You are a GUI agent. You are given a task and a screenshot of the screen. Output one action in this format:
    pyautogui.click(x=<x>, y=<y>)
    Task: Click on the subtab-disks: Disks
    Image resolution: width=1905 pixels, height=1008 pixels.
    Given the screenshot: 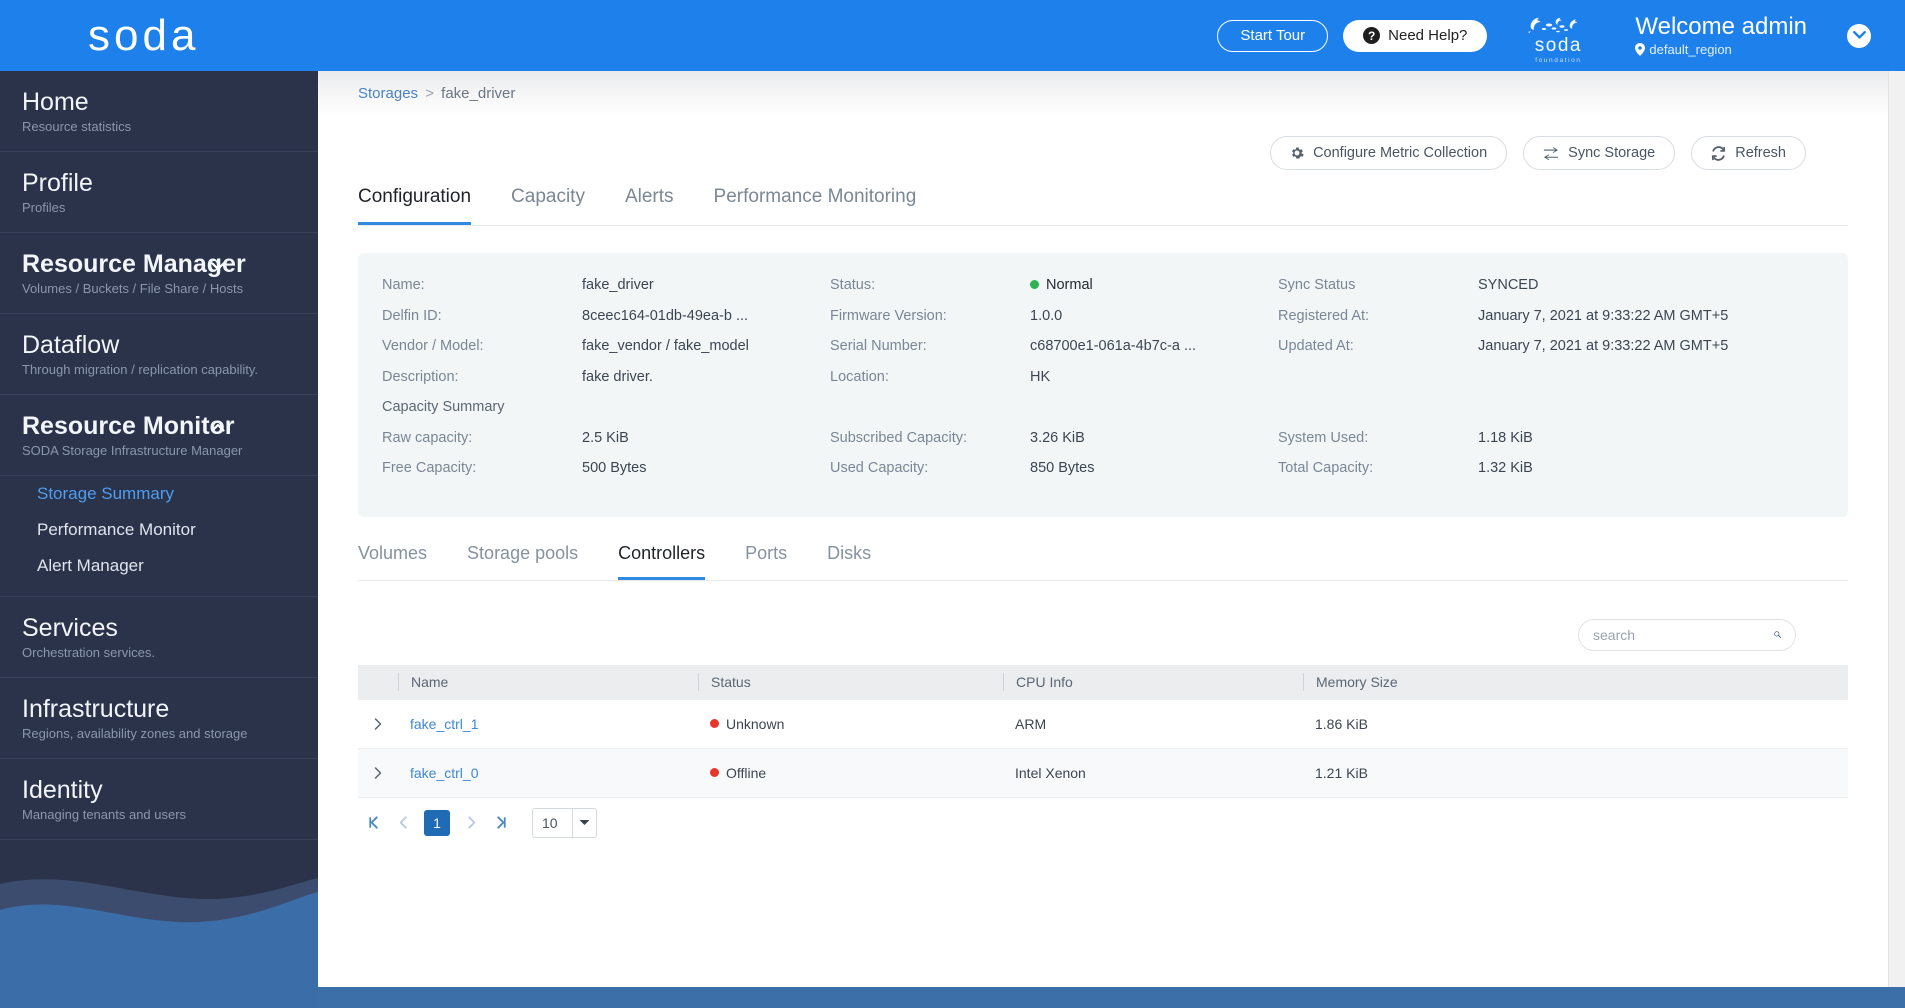 What is the action you would take?
    pyautogui.click(x=849, y=561)
    